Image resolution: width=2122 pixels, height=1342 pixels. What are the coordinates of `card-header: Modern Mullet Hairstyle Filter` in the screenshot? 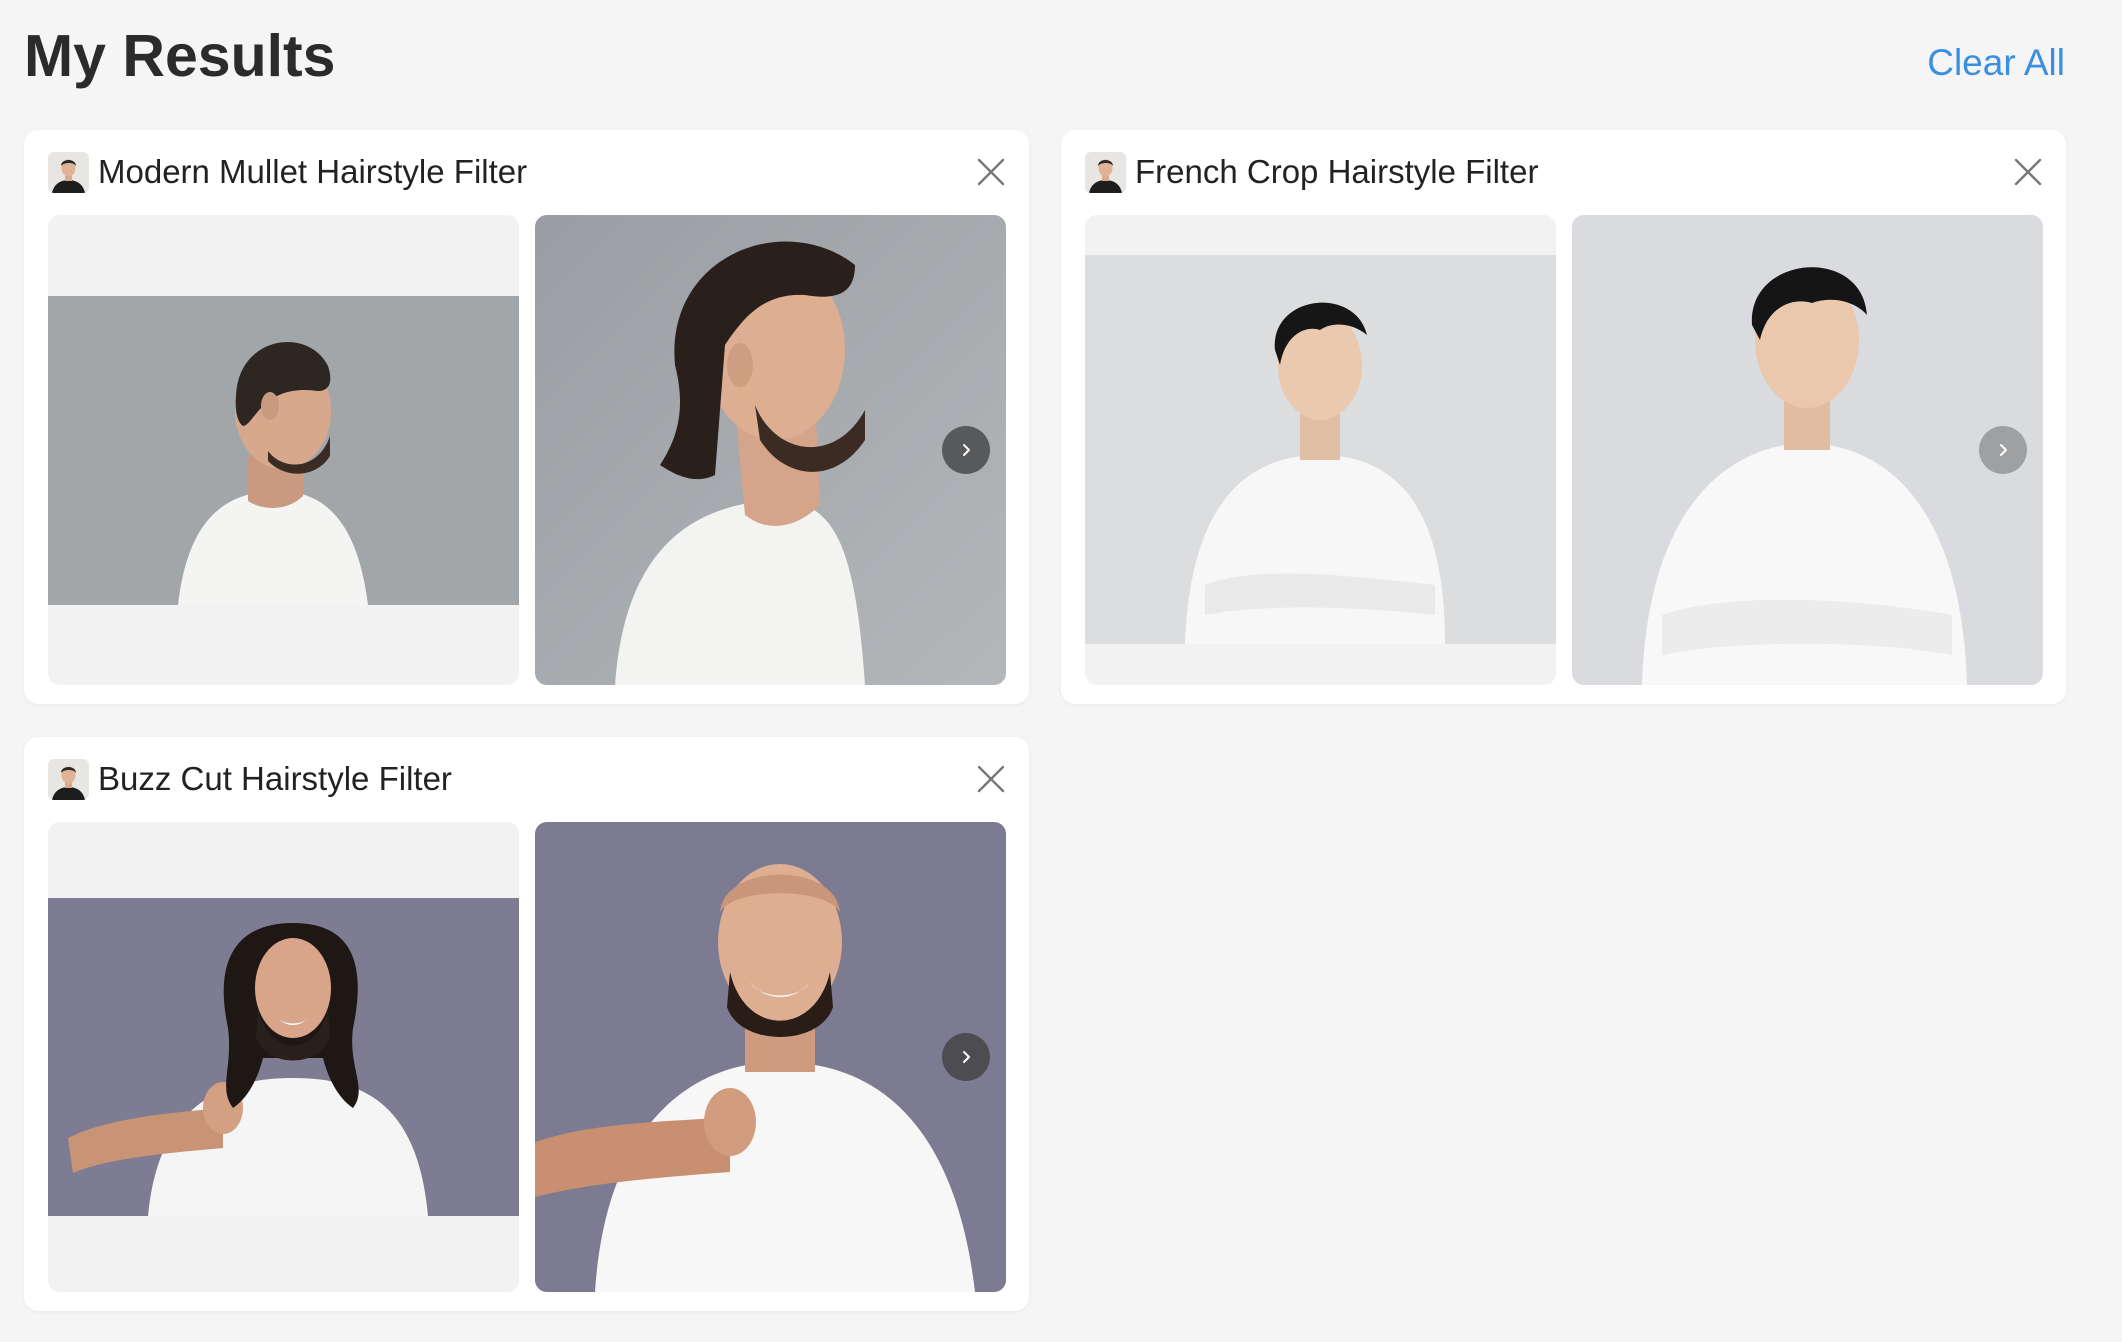 It's located at (526, 172).